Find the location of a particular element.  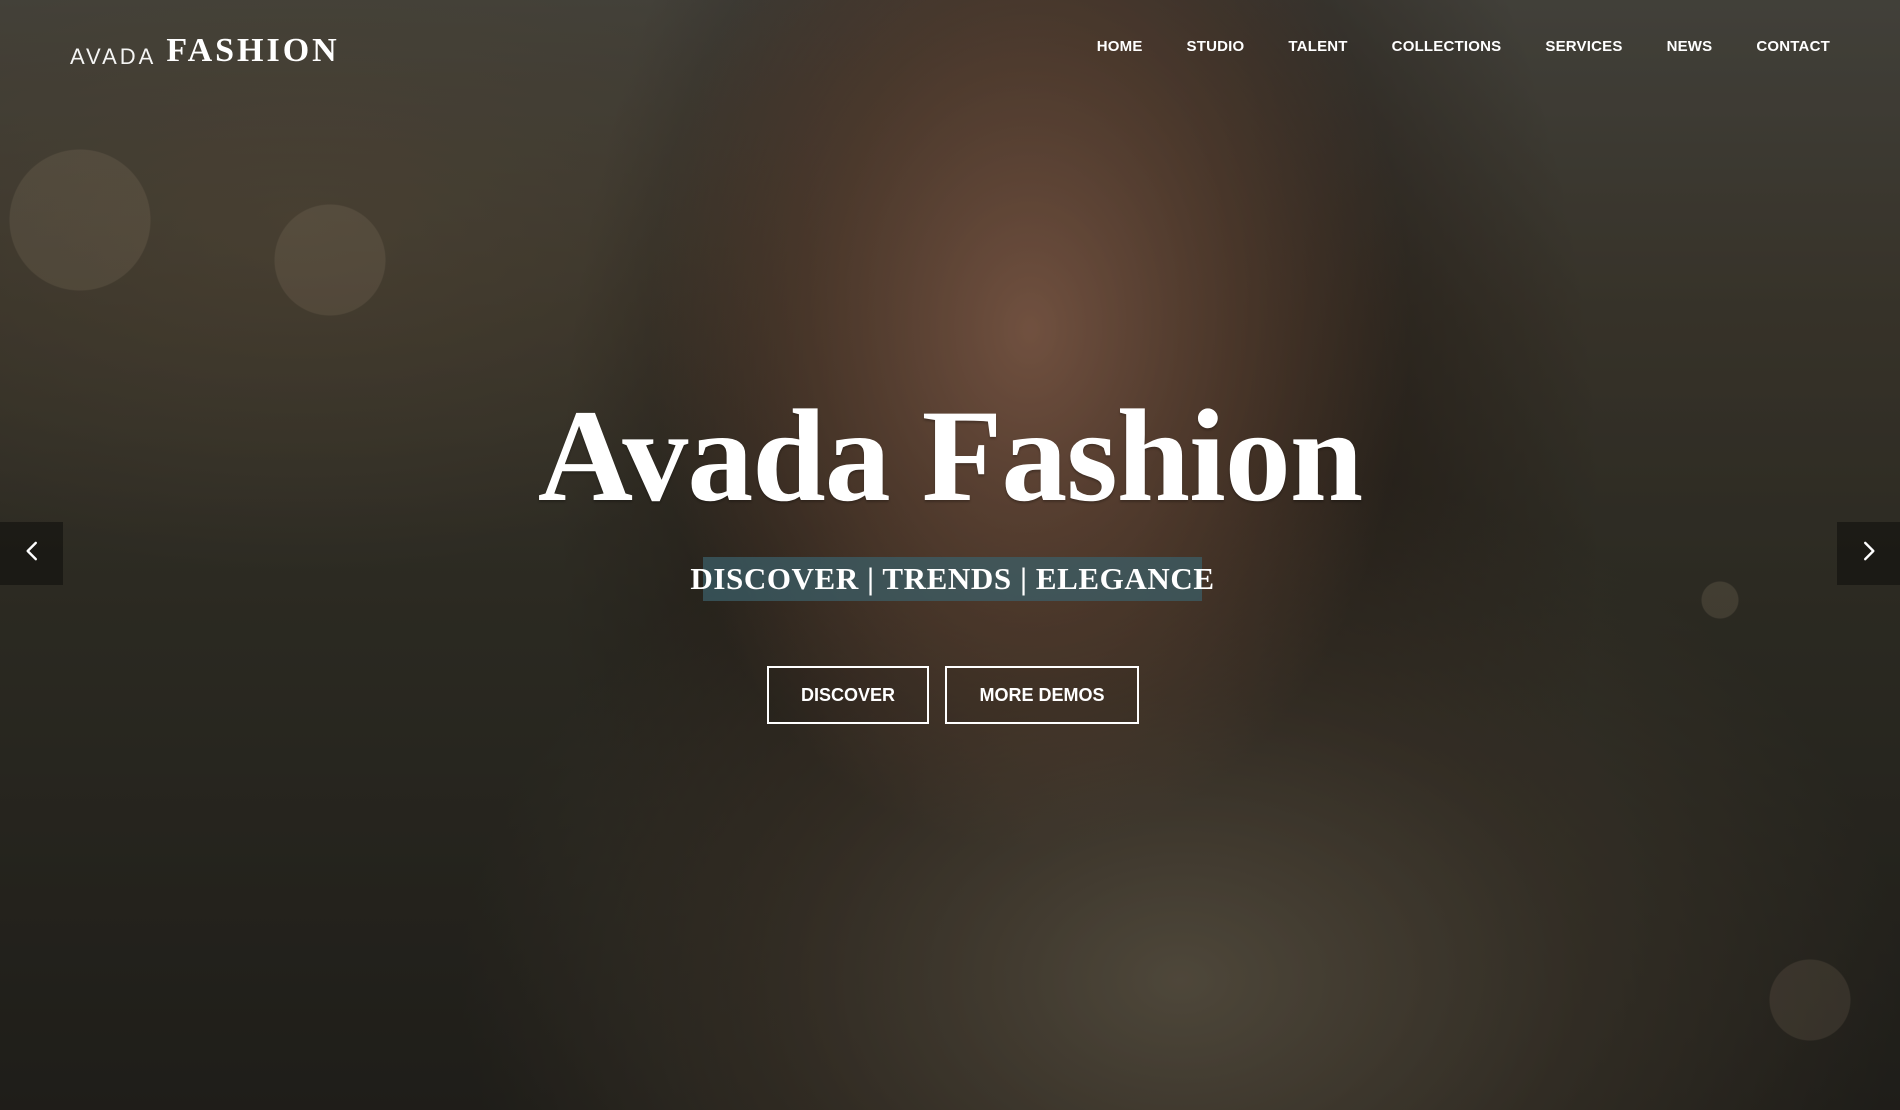

hero-tagline: DISCOVER | TRENDS | ELEGANCE is located at coordinates (952, 579).